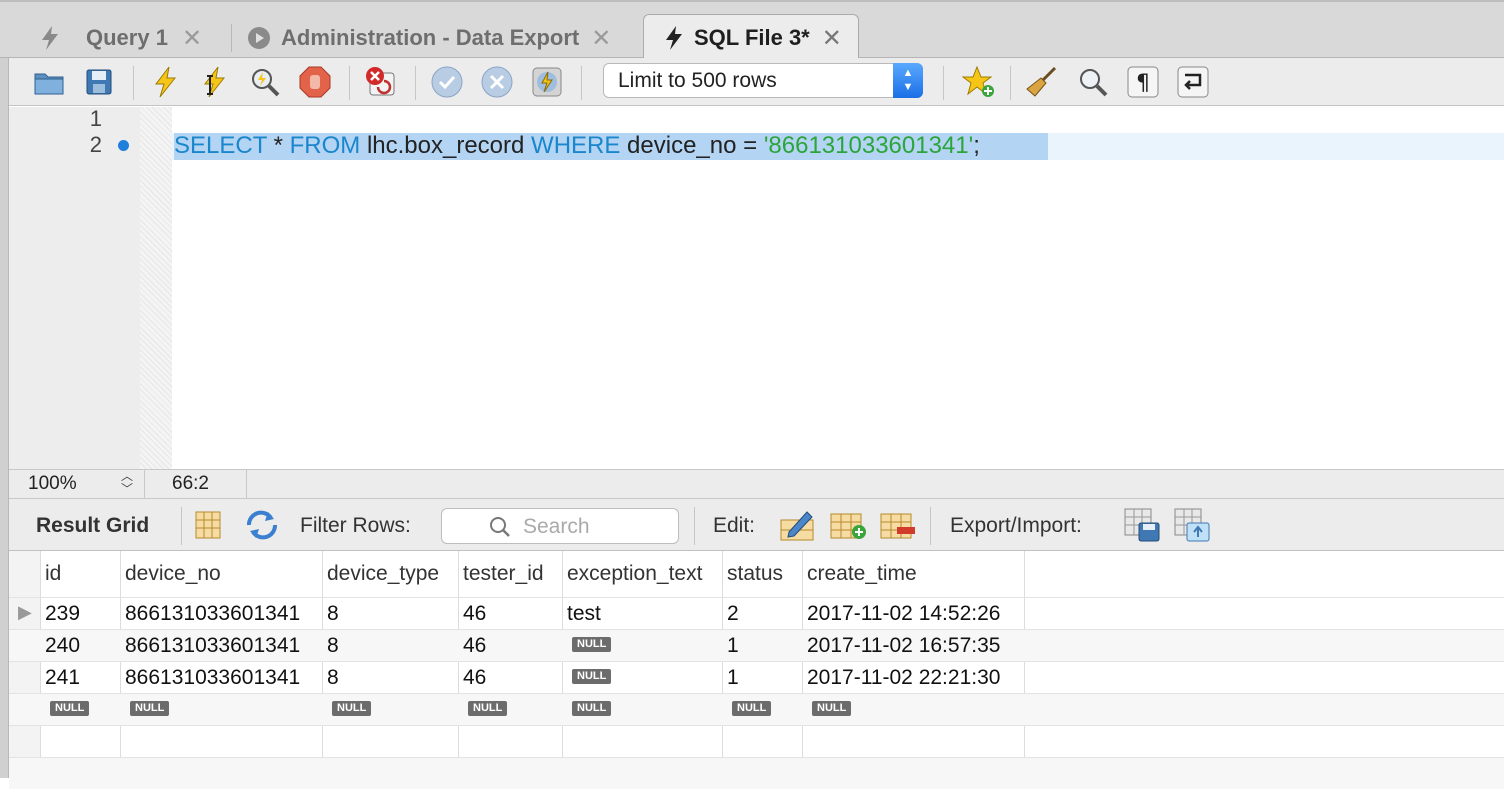  I want to click on beautify-button, so click(1042, 82).